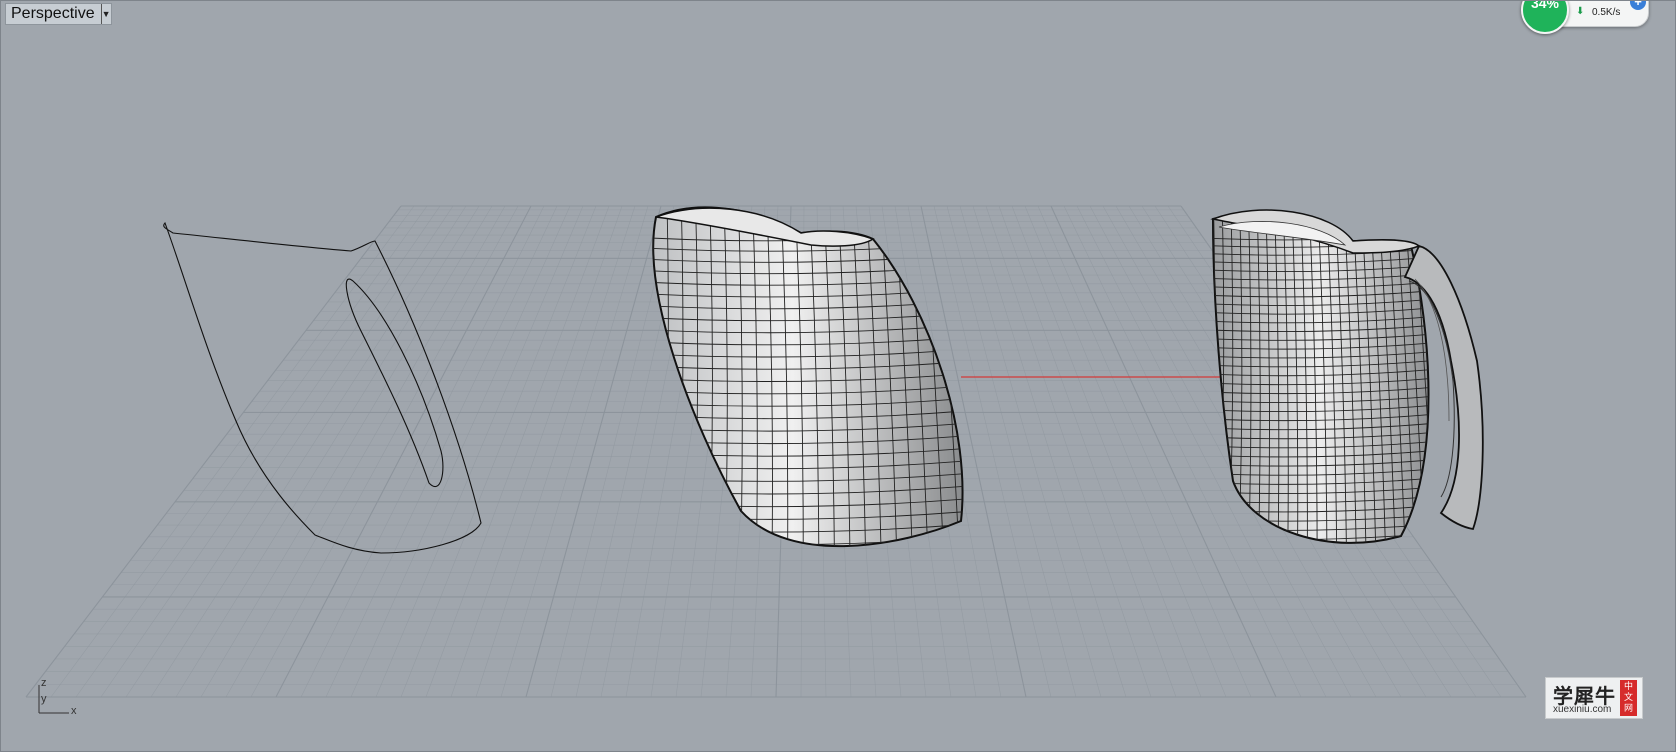 The height and width of the screenshot is (752, 1676). What do you see at coordinates (44, 699) in the screenshot?
I see `axis-y-label: y` at bounding box center [44, 699].